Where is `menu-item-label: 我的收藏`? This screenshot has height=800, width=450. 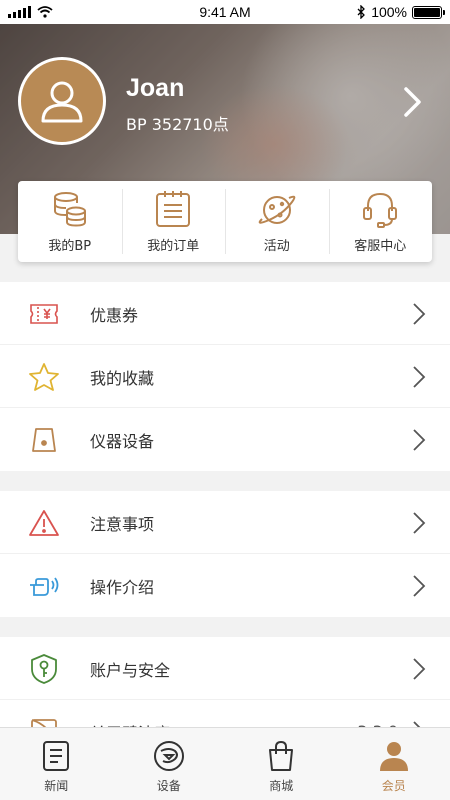 menu-item-label: 我的收藏 is located at coordinates (122, 378).